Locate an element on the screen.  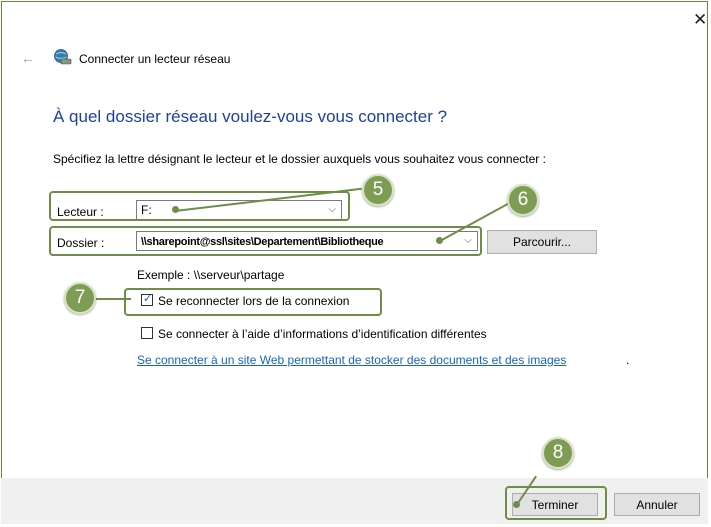
back-arrow-icon: ← is located at coordinates (28, 58).